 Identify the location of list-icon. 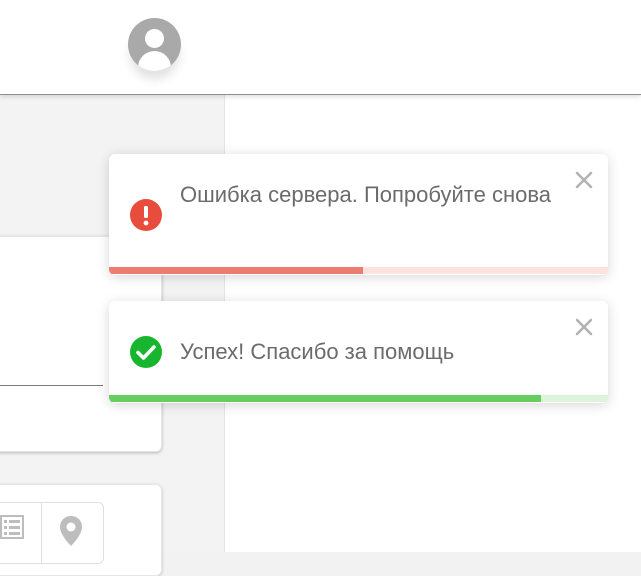
(12, 527).